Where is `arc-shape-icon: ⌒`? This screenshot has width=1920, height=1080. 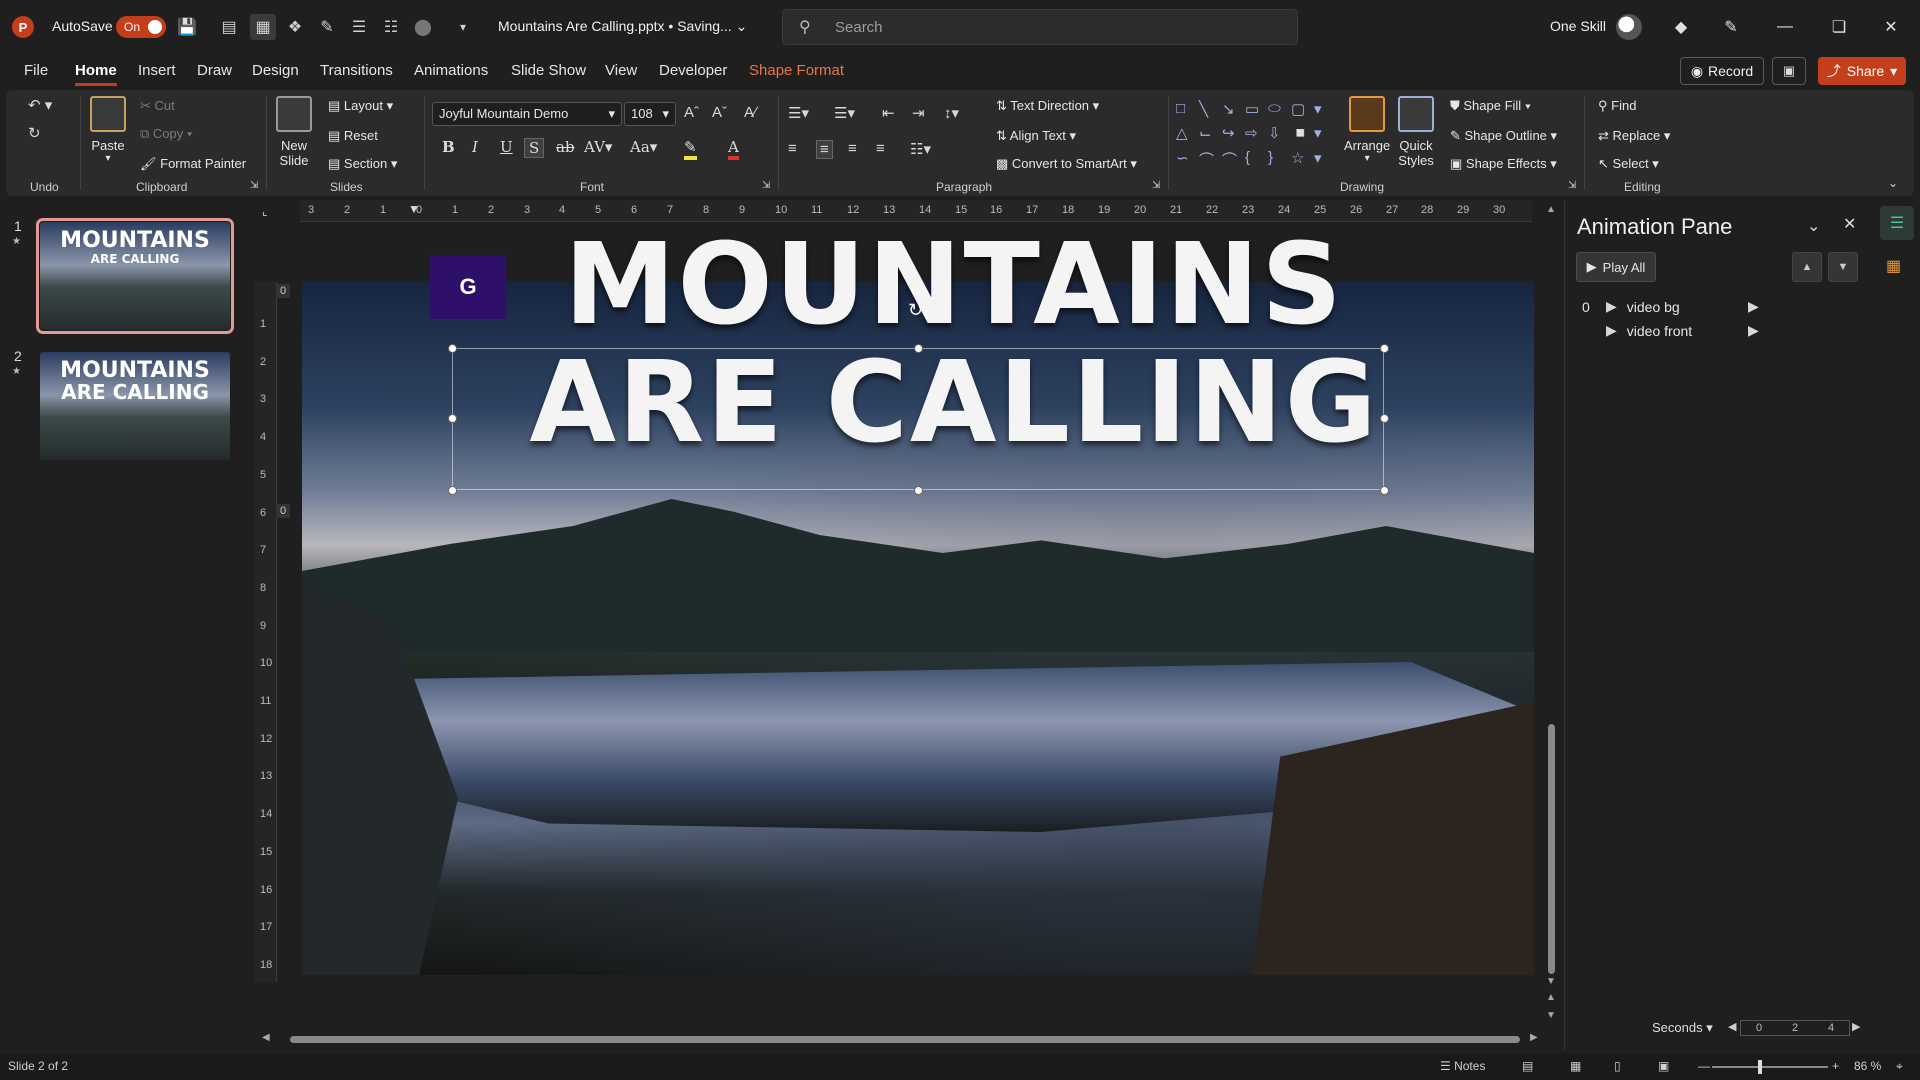 arc-shape-icon: ⌒ is located at coordinates (1232, 160).